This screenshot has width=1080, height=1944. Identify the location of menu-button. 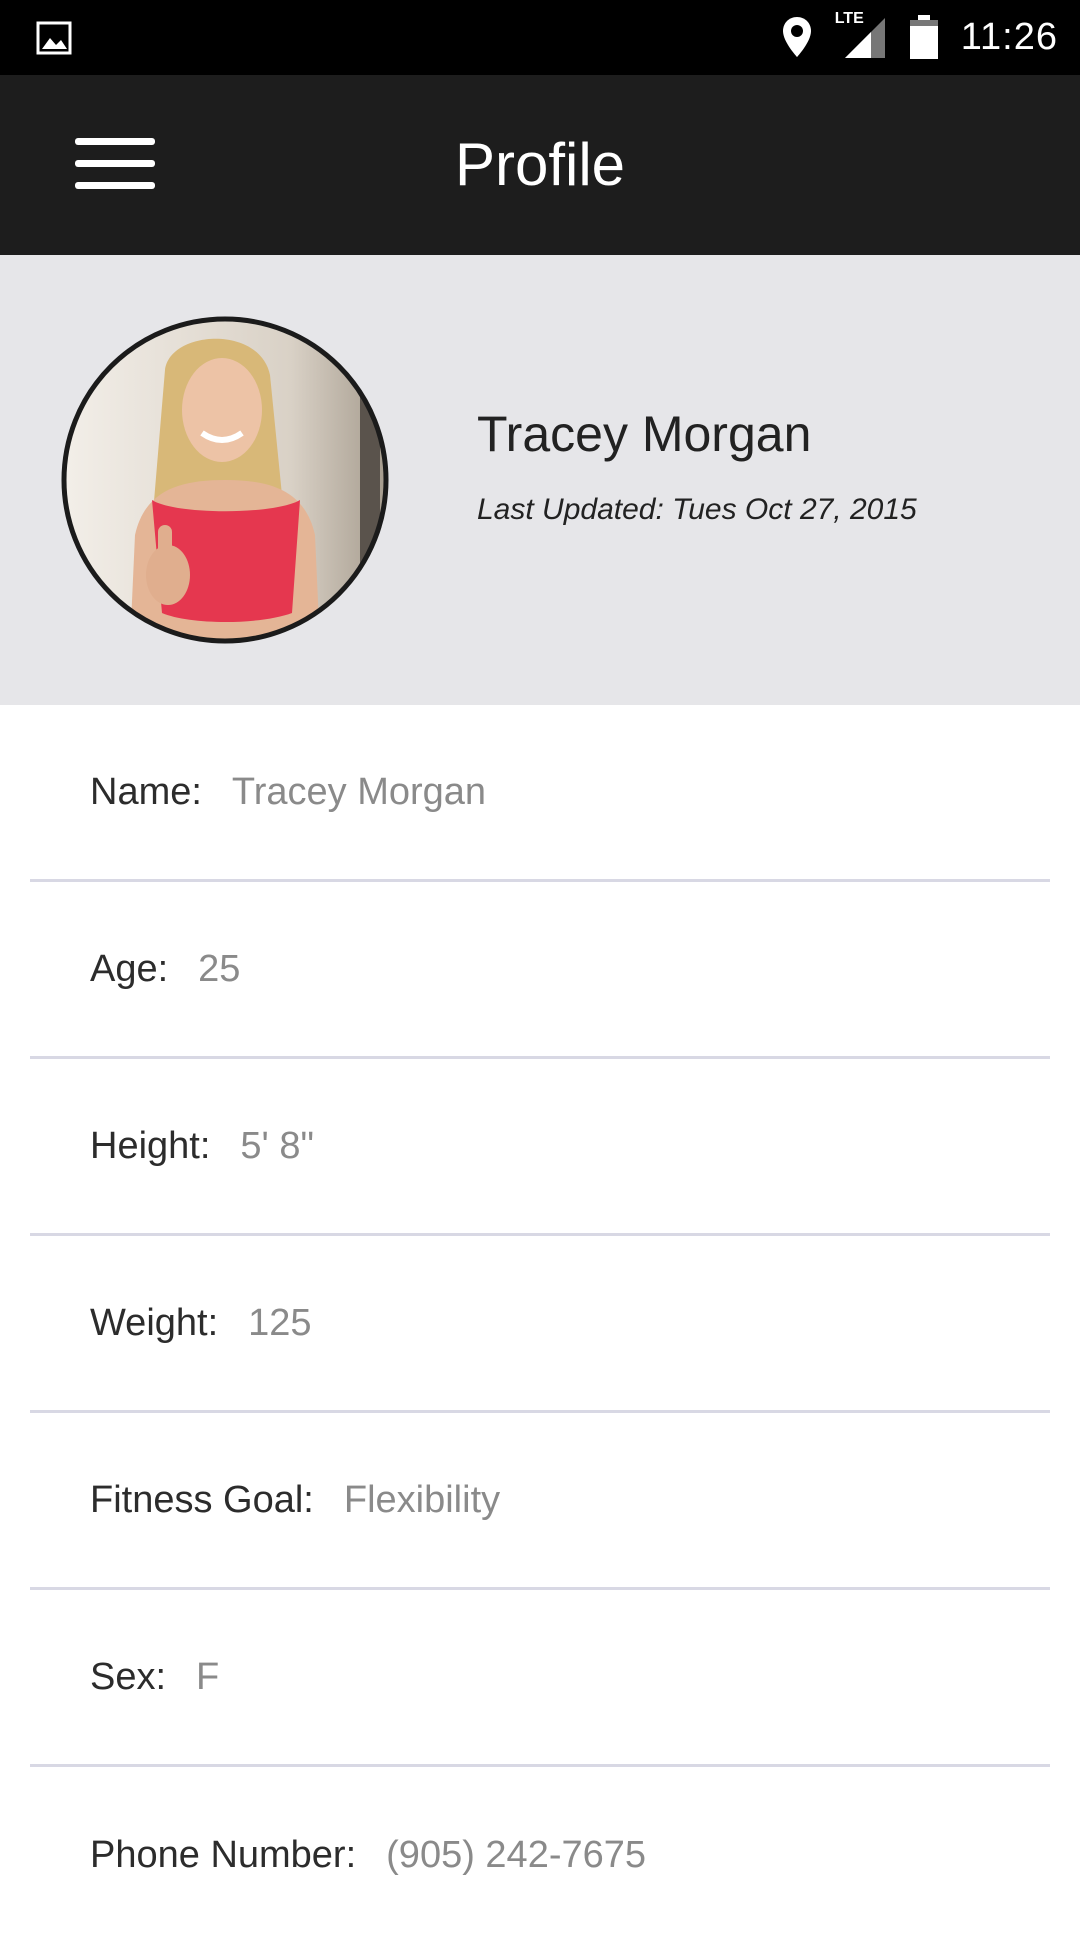
(115, 165).